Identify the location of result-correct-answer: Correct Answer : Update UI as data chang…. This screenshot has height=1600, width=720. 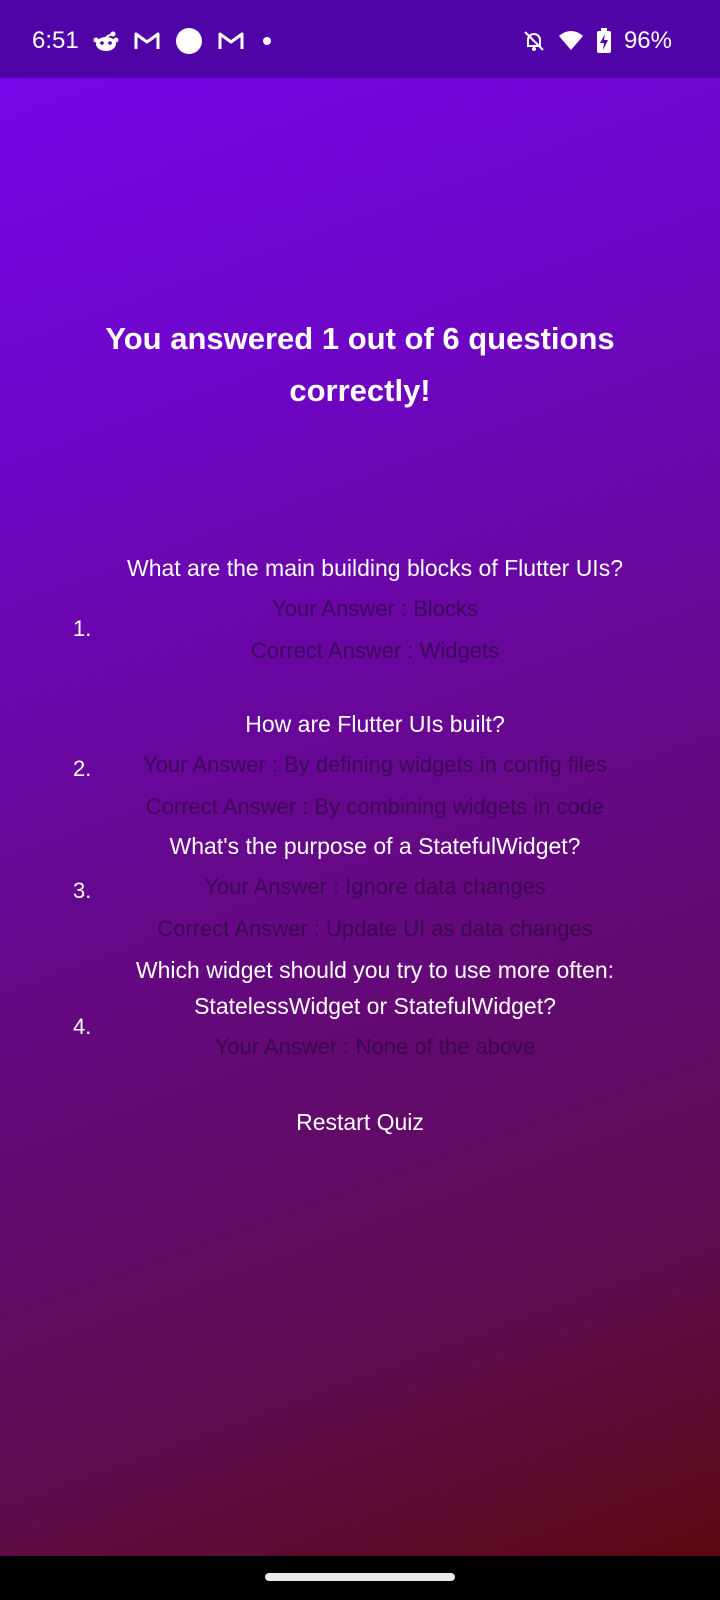
(375, 928).